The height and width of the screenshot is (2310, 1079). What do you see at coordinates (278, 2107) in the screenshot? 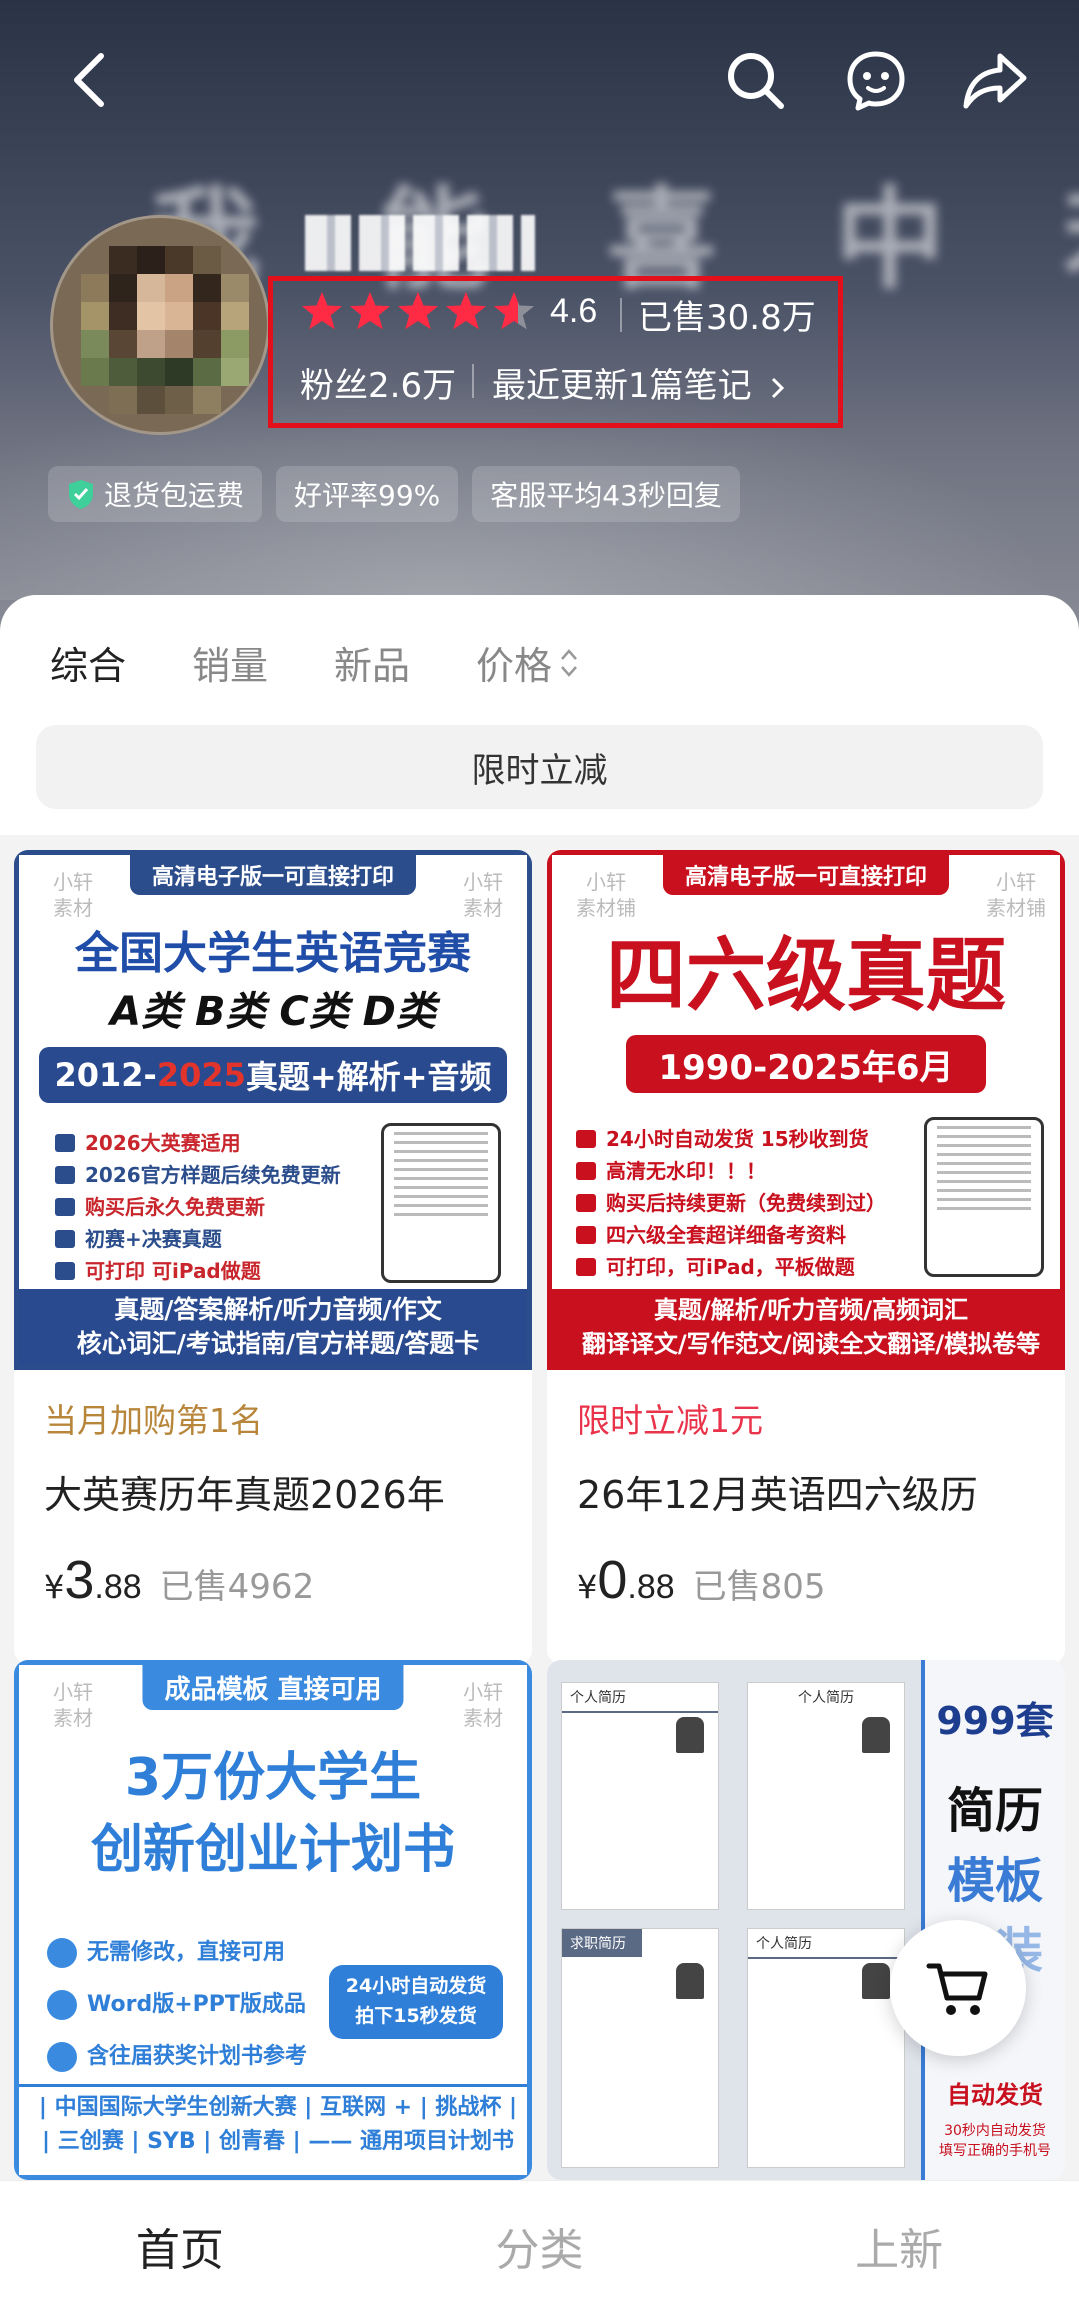
I see `footer-line: | 中国国际大学生创新大赛 | 互联网 + | 挑战杯 |` at bounding box center [278, 2107].